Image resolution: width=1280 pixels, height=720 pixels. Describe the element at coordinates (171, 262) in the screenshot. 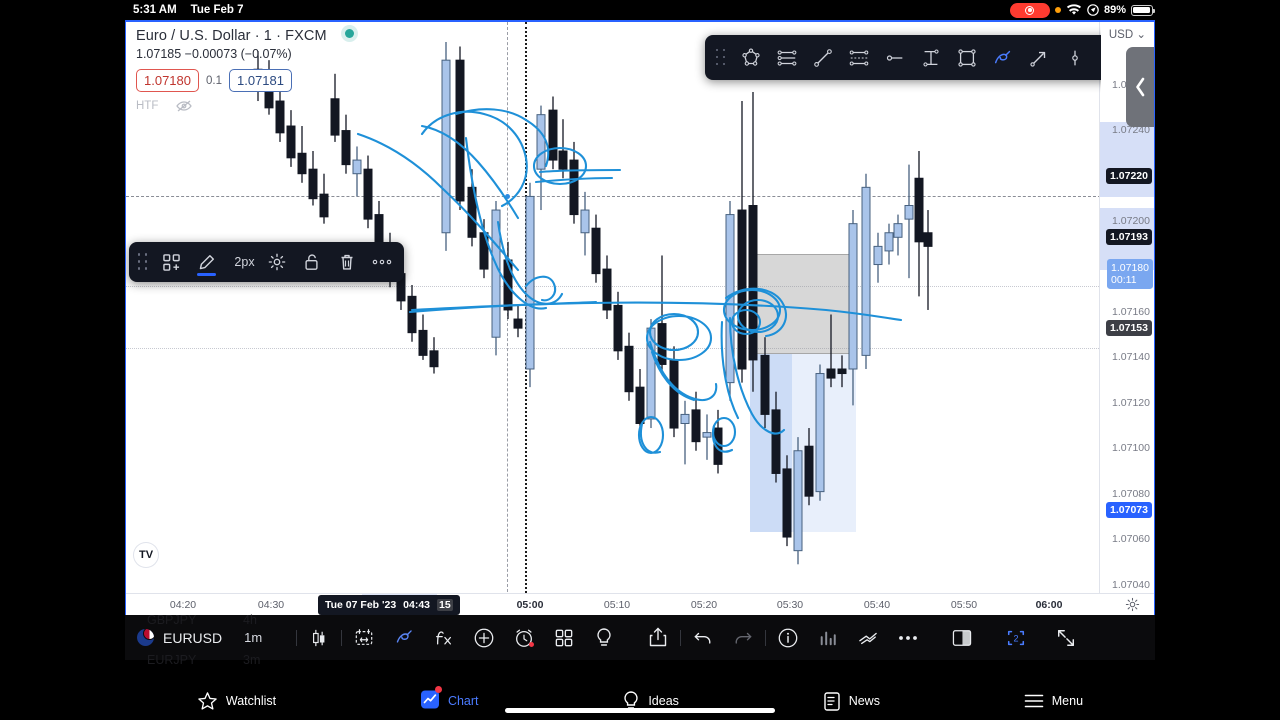

I see `templates-icon` at that location.